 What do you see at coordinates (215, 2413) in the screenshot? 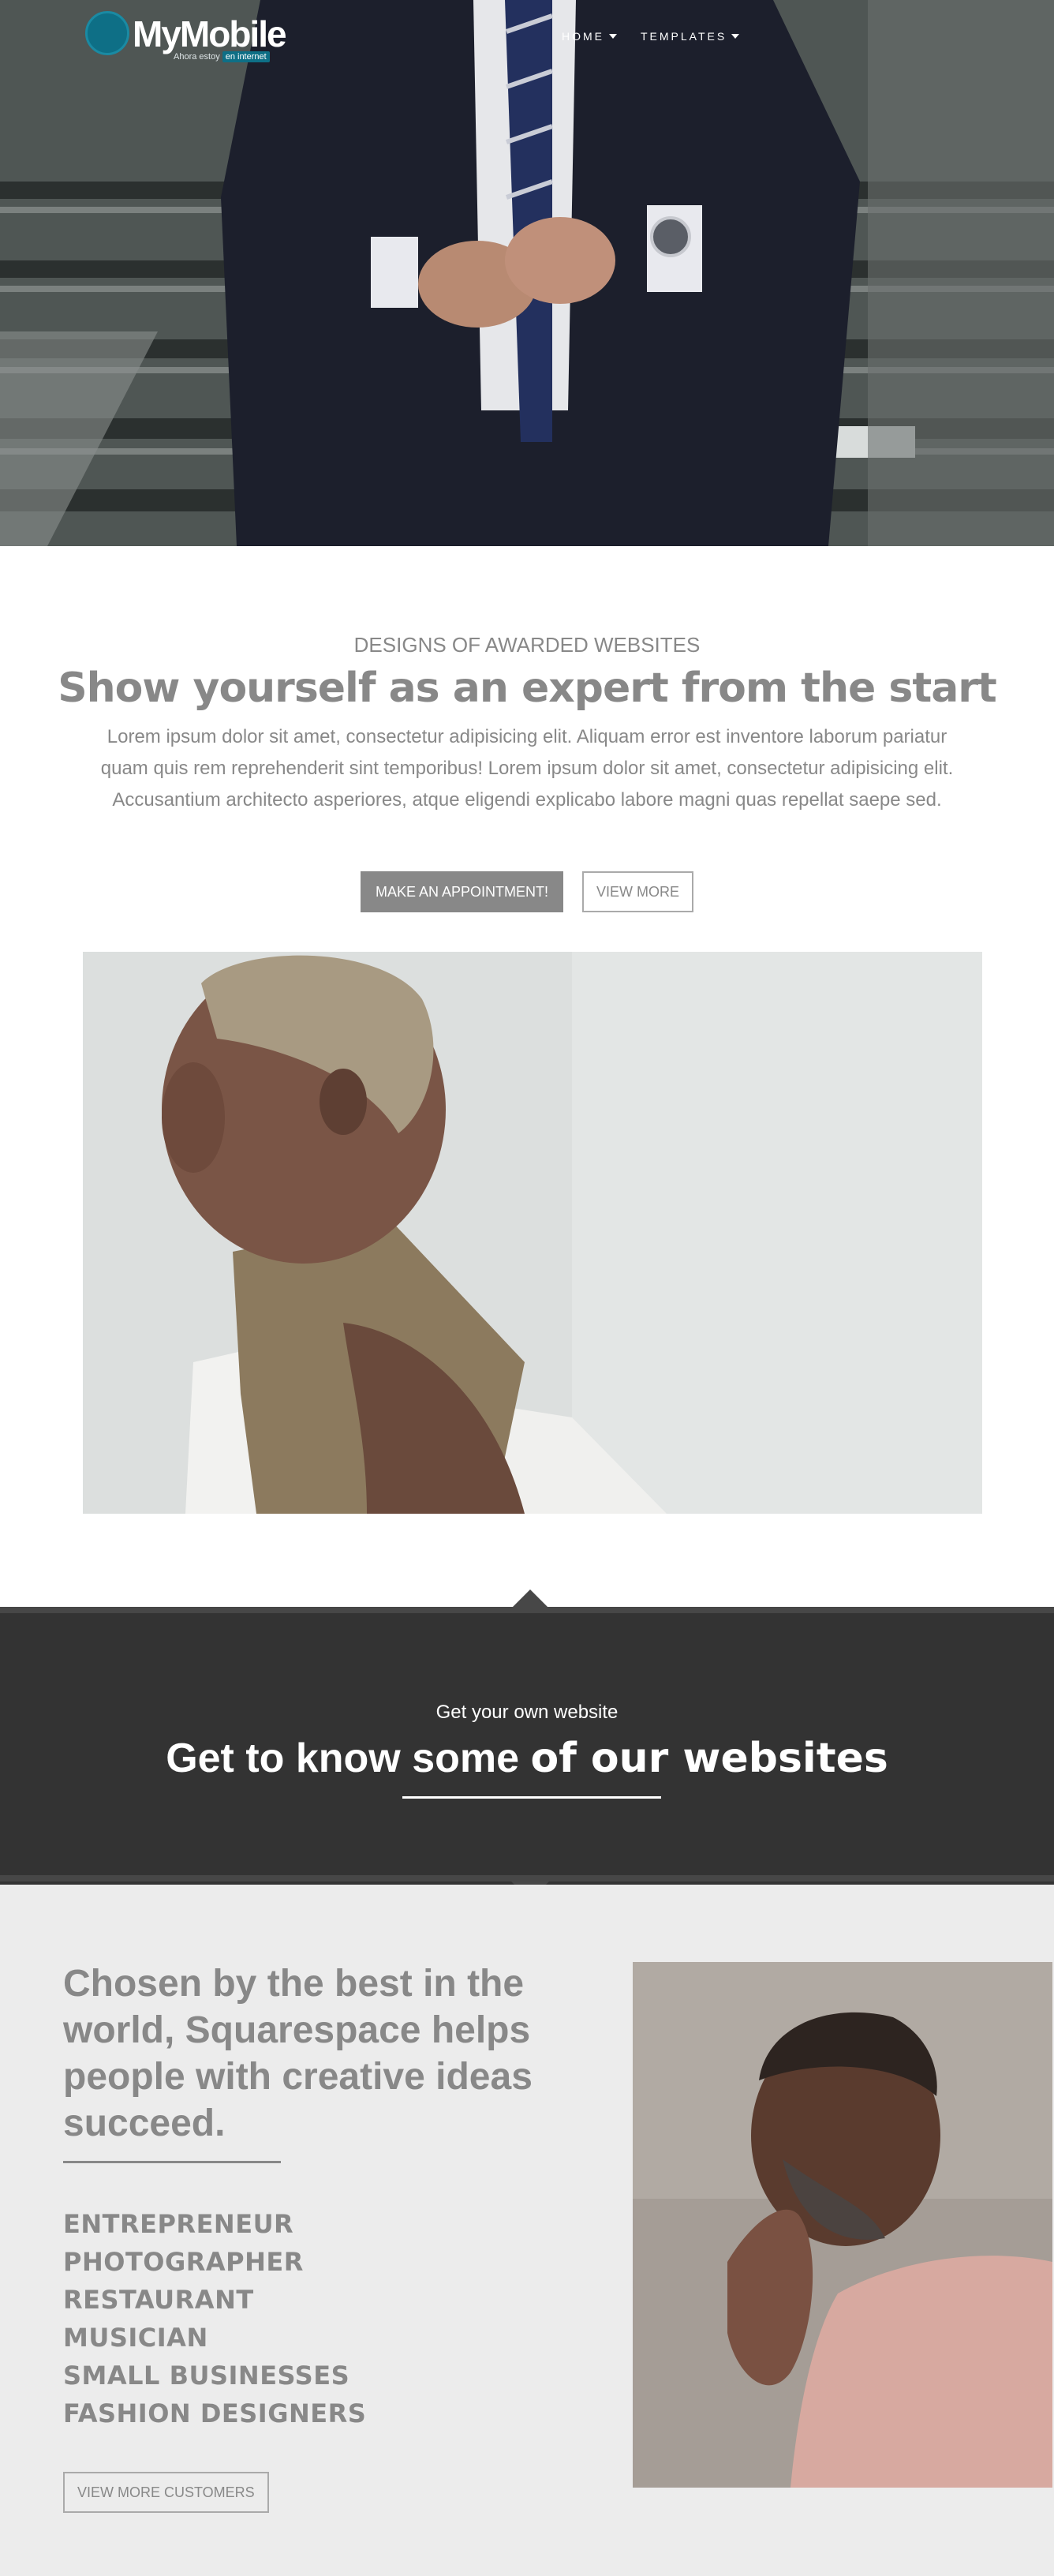
I see `list-item: FASHION DESIGNERS` at bounding box center [215, 2413].